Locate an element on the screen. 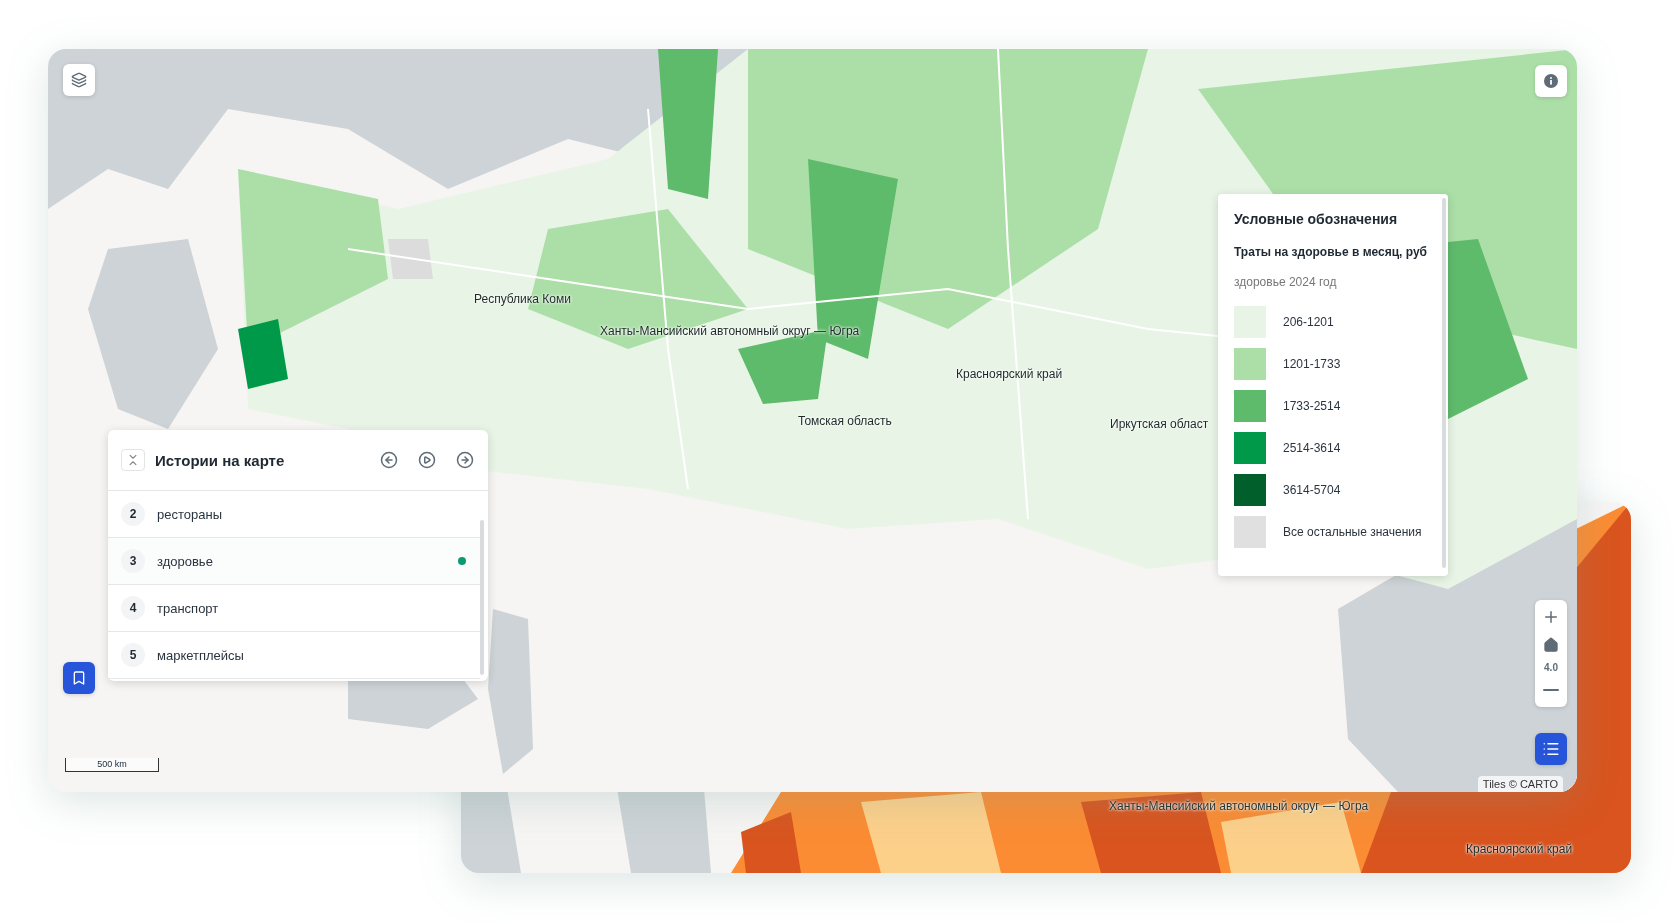 The width and height of the screenshot is (1680, 922). layers-icon is located at coordinates (79, 80).